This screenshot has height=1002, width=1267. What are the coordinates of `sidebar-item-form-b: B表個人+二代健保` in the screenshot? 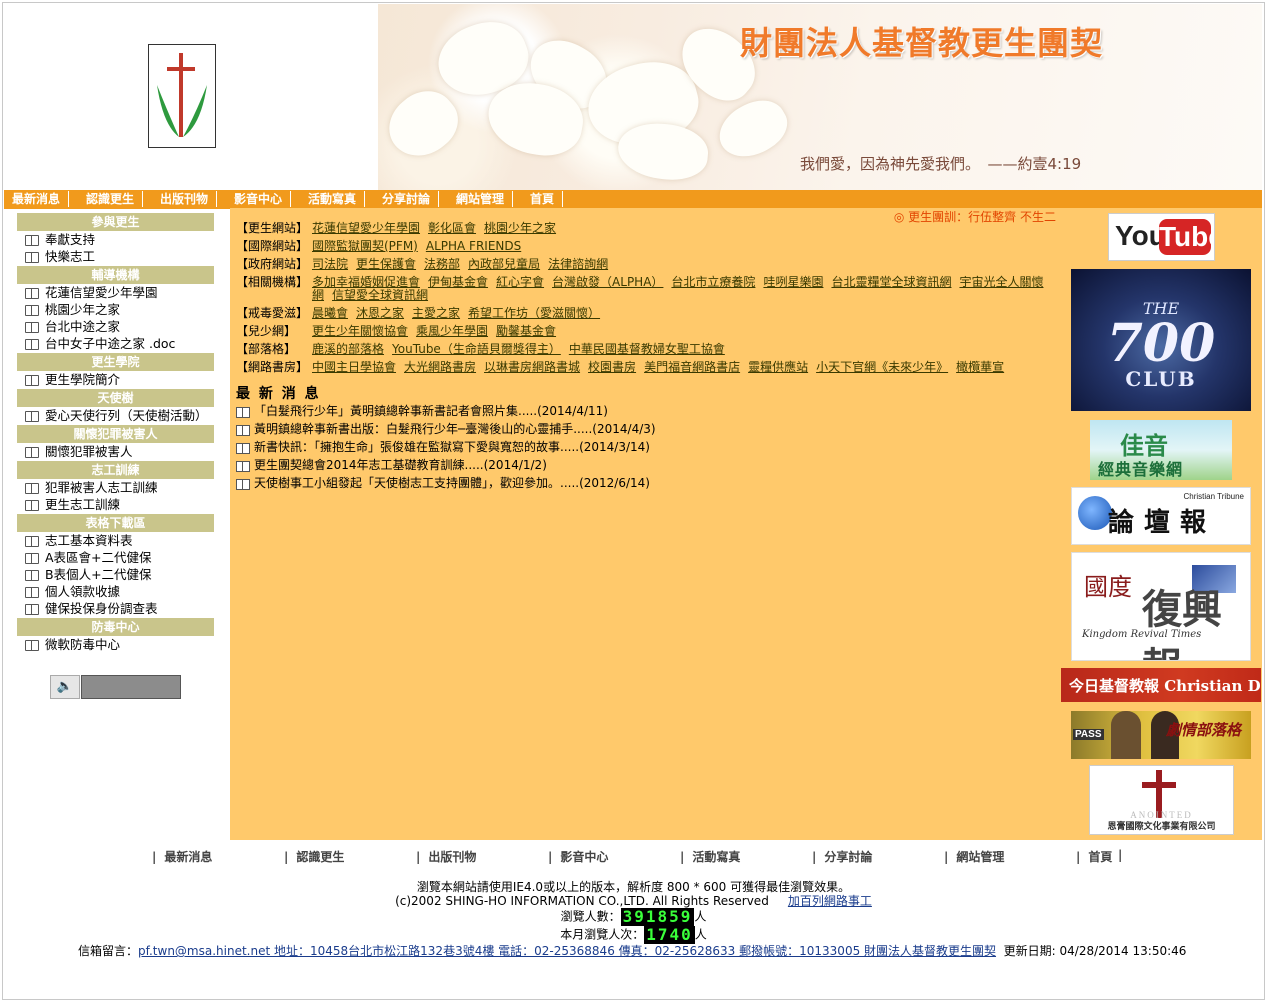 It's located at (115, 574).